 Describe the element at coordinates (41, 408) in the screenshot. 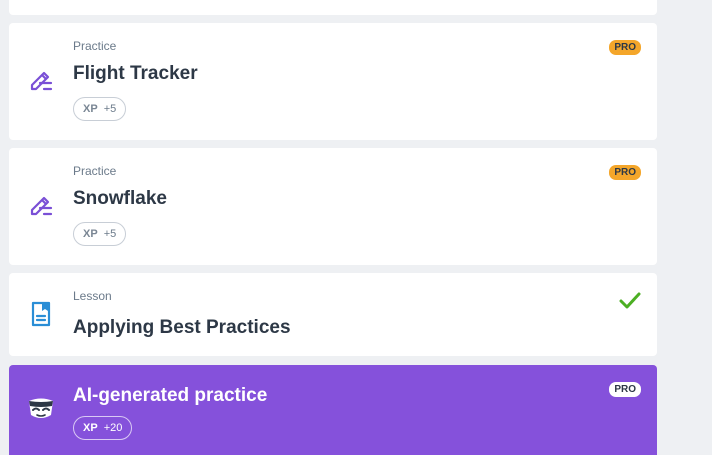

I see `ai-mascot-icon` at that location.